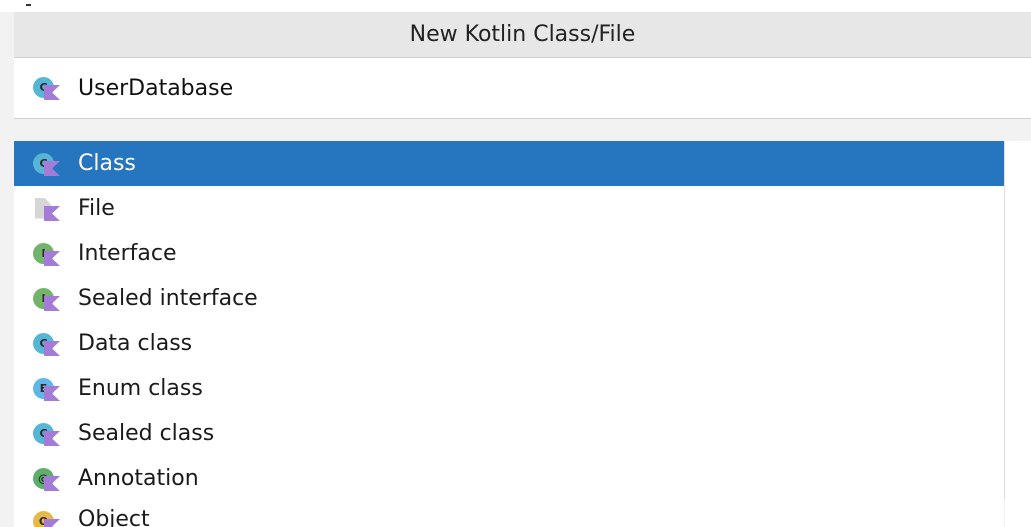 The height and width of the screenshot is (527, 1031). Describe the element at coordinates (509, 478) in the screenshot. I see `list-item-annotation: @ Annotation` at that location.